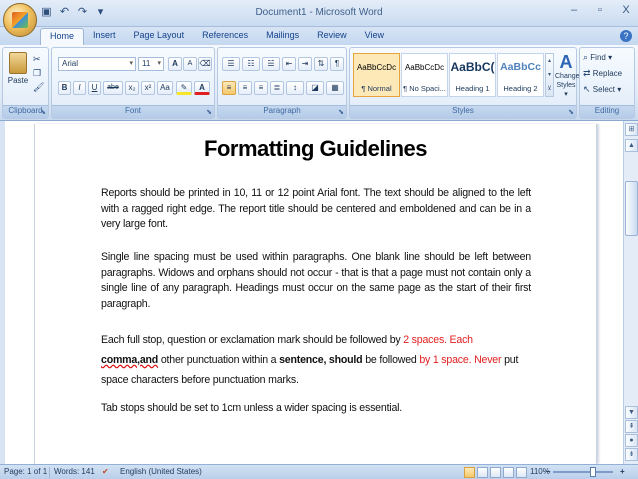 The image size is (638, 479). Describe the element at coordinates (622, 471) in the screenshot. I see `zoom-in-button: +` at that location.